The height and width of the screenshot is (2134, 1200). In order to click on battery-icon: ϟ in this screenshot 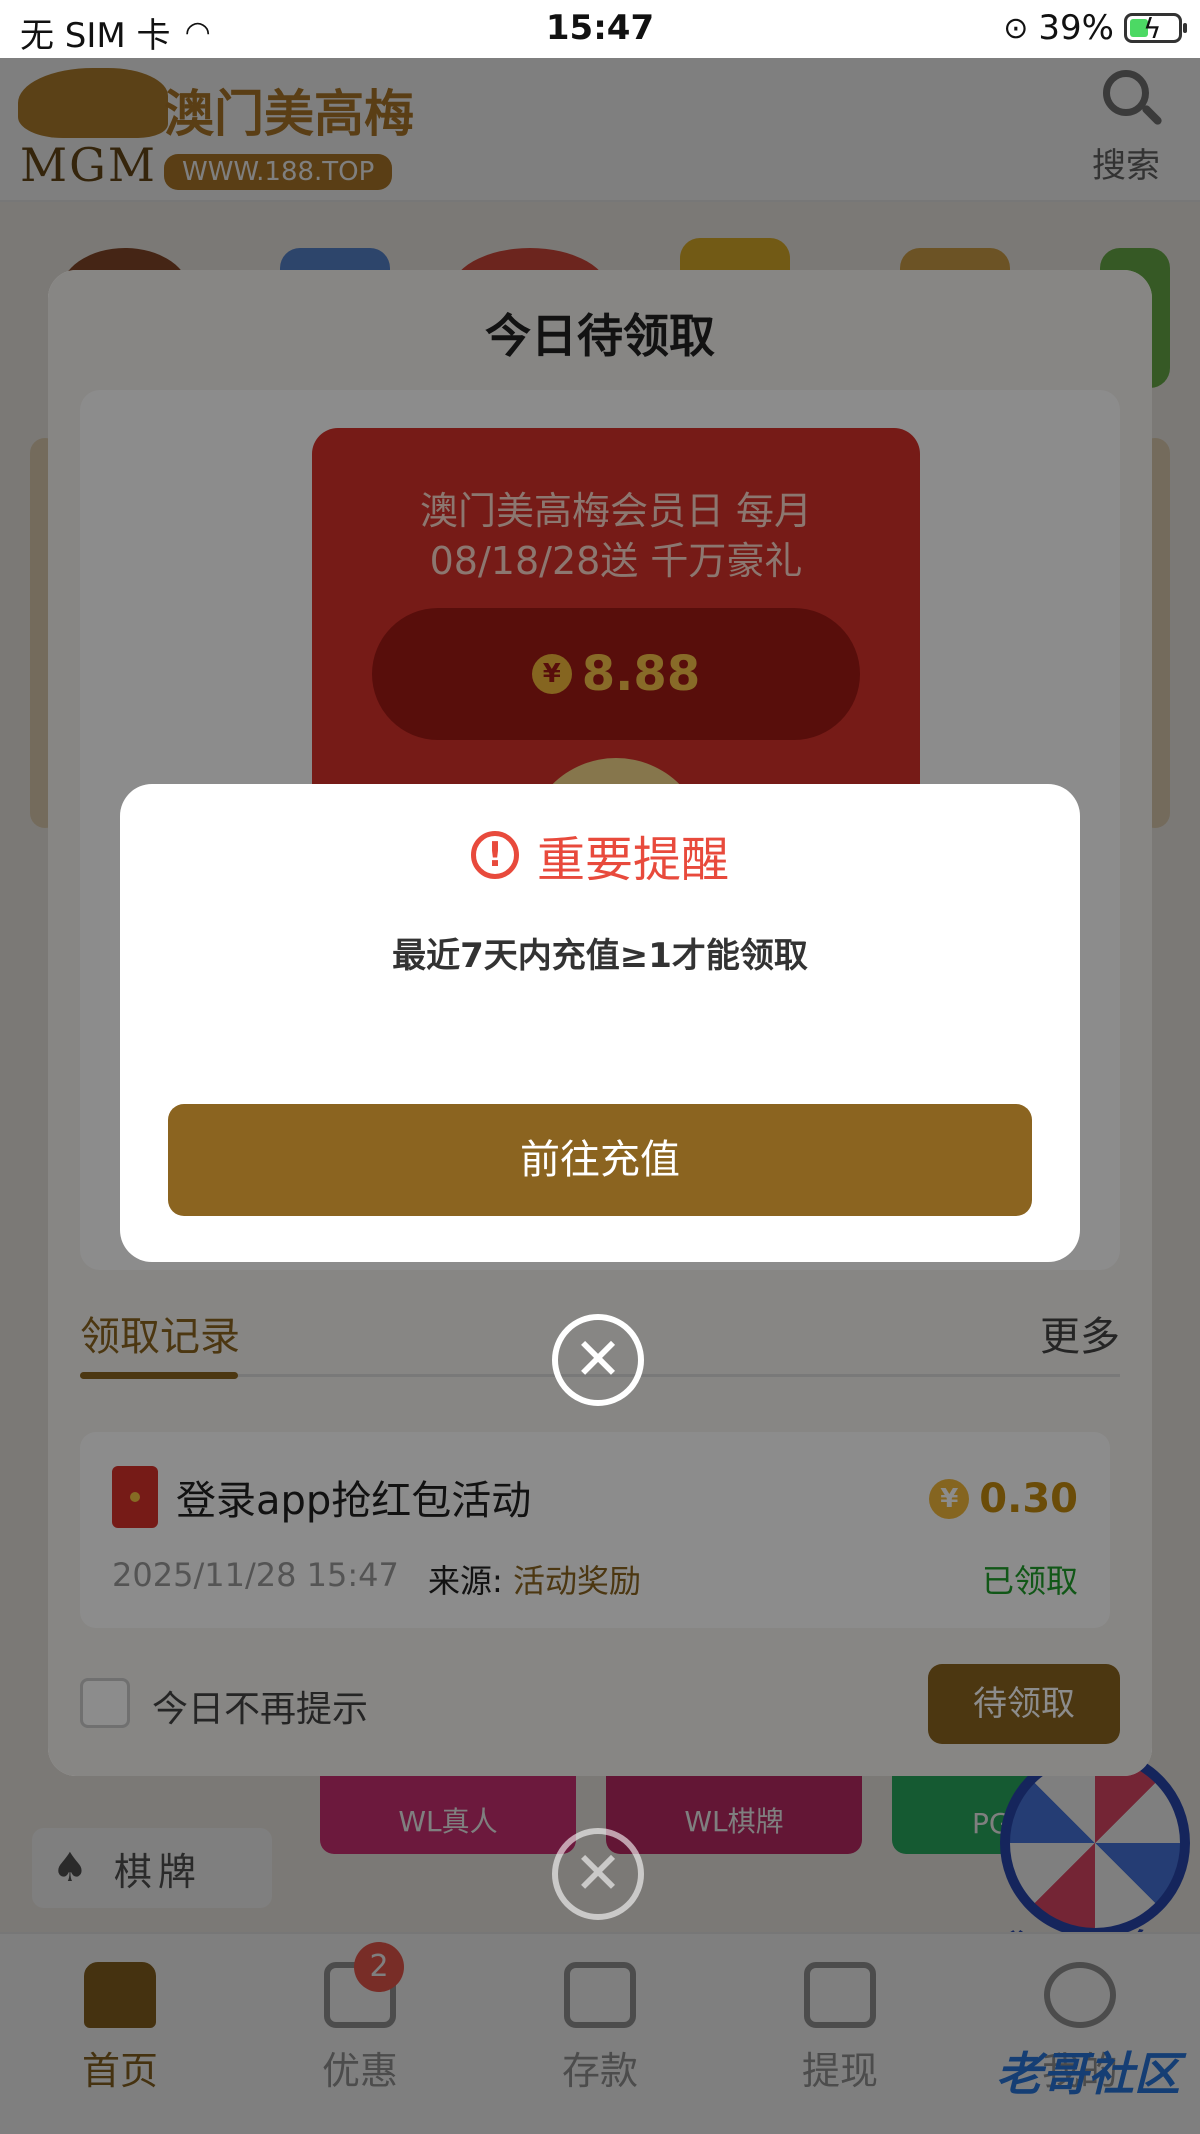, I will do `click(1155, 28)`.